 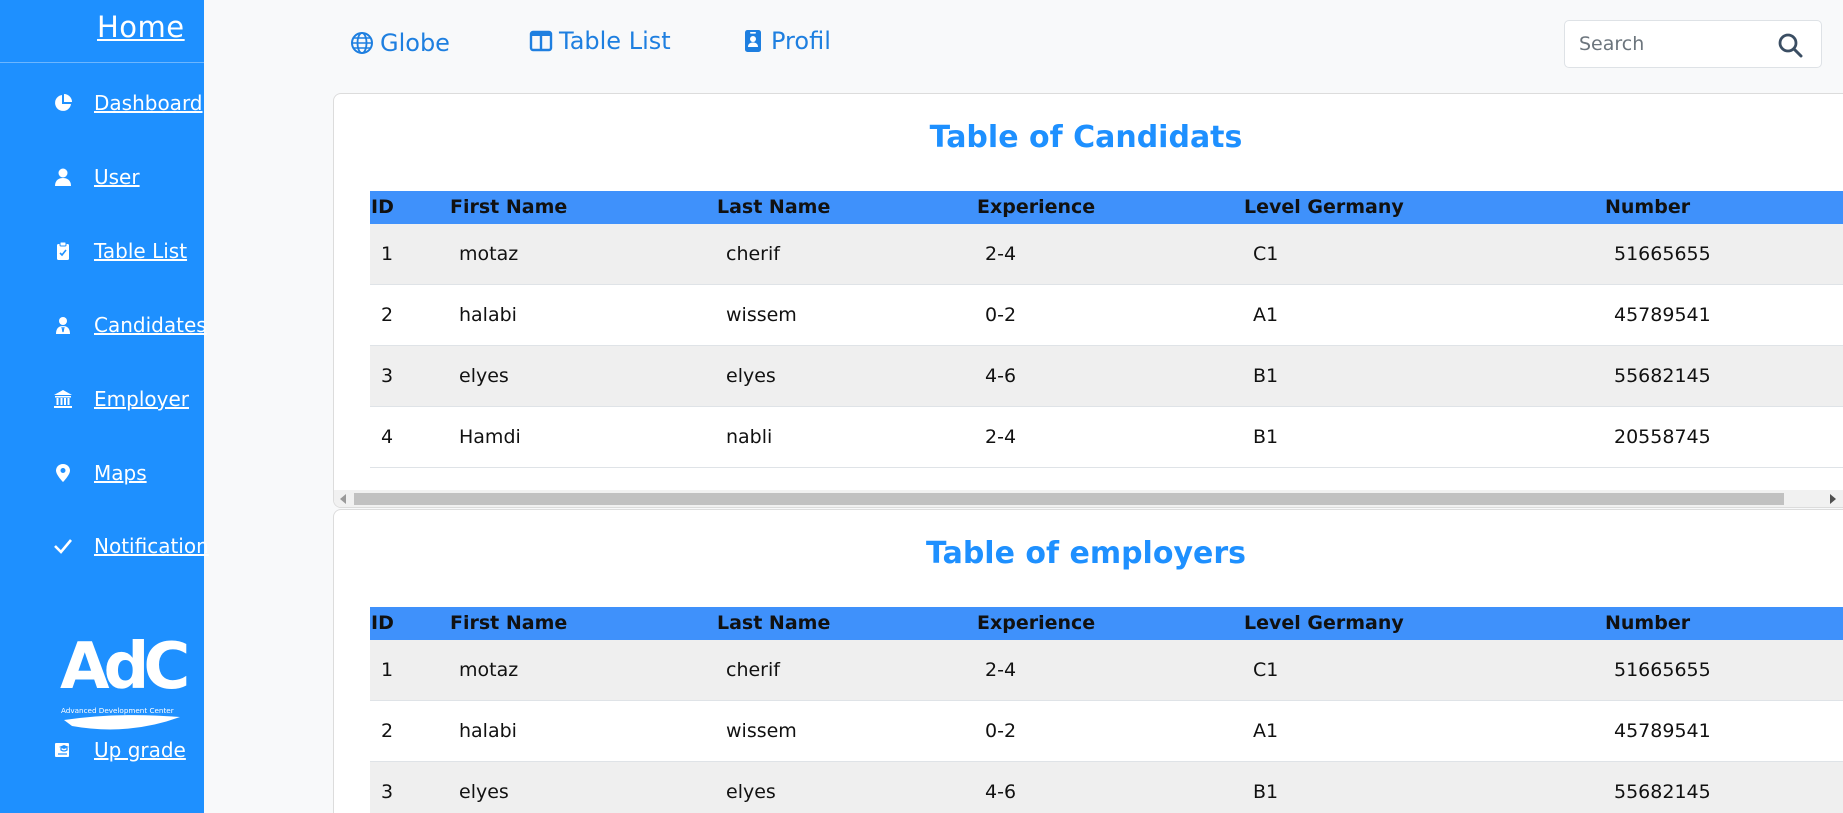 I want to click on clipboard-icon, so click(x=63, y=251).